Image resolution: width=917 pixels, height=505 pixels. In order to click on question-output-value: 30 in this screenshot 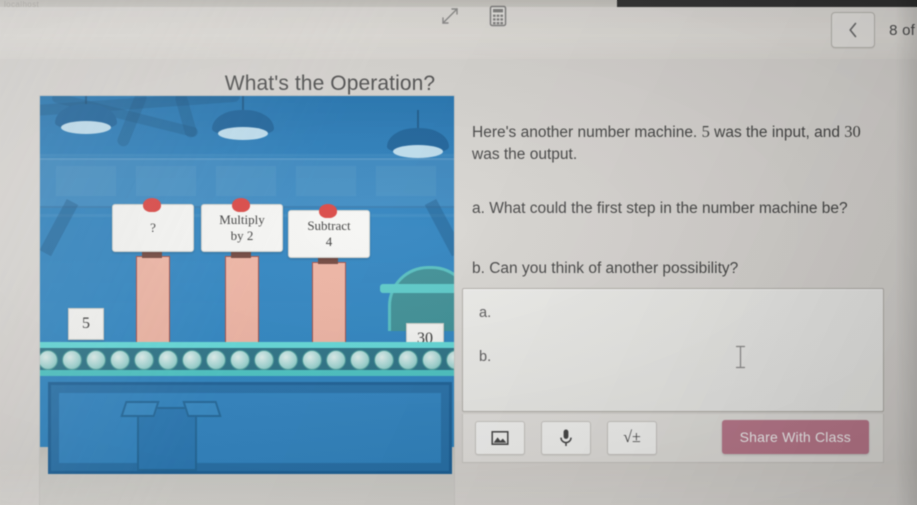, I will do `click(852, 131)`.